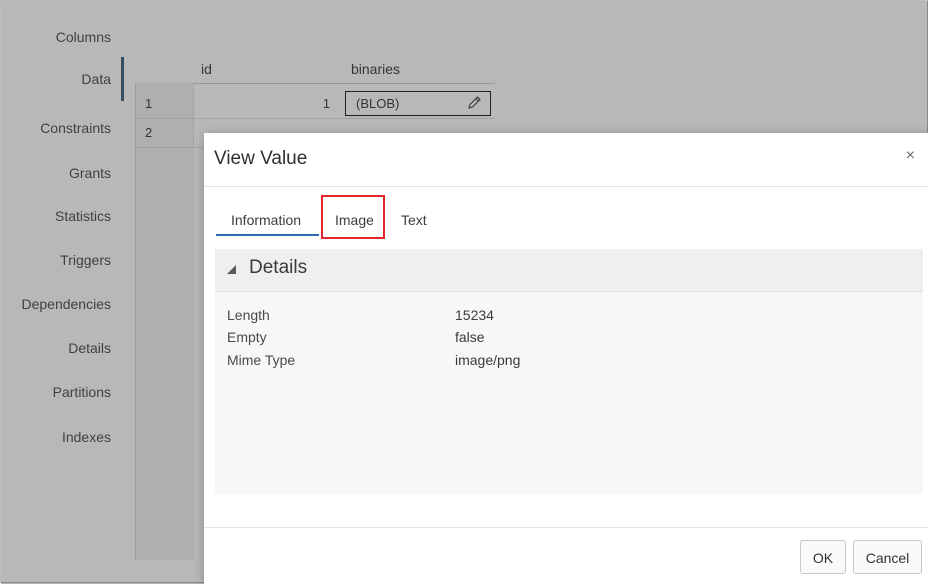 The height and width of the screenshot is (584, 928). Describe the element at coordinates (569, 270) in the screenshot. I see `details-section-header: Details` at that location.